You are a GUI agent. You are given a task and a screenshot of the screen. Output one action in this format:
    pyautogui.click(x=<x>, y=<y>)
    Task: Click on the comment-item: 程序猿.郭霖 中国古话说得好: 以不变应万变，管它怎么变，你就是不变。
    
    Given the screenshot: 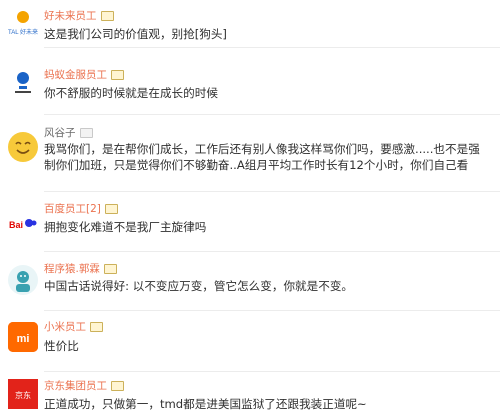 What is the action you would take?
    pyautogui.click(x=250, y=284)
    